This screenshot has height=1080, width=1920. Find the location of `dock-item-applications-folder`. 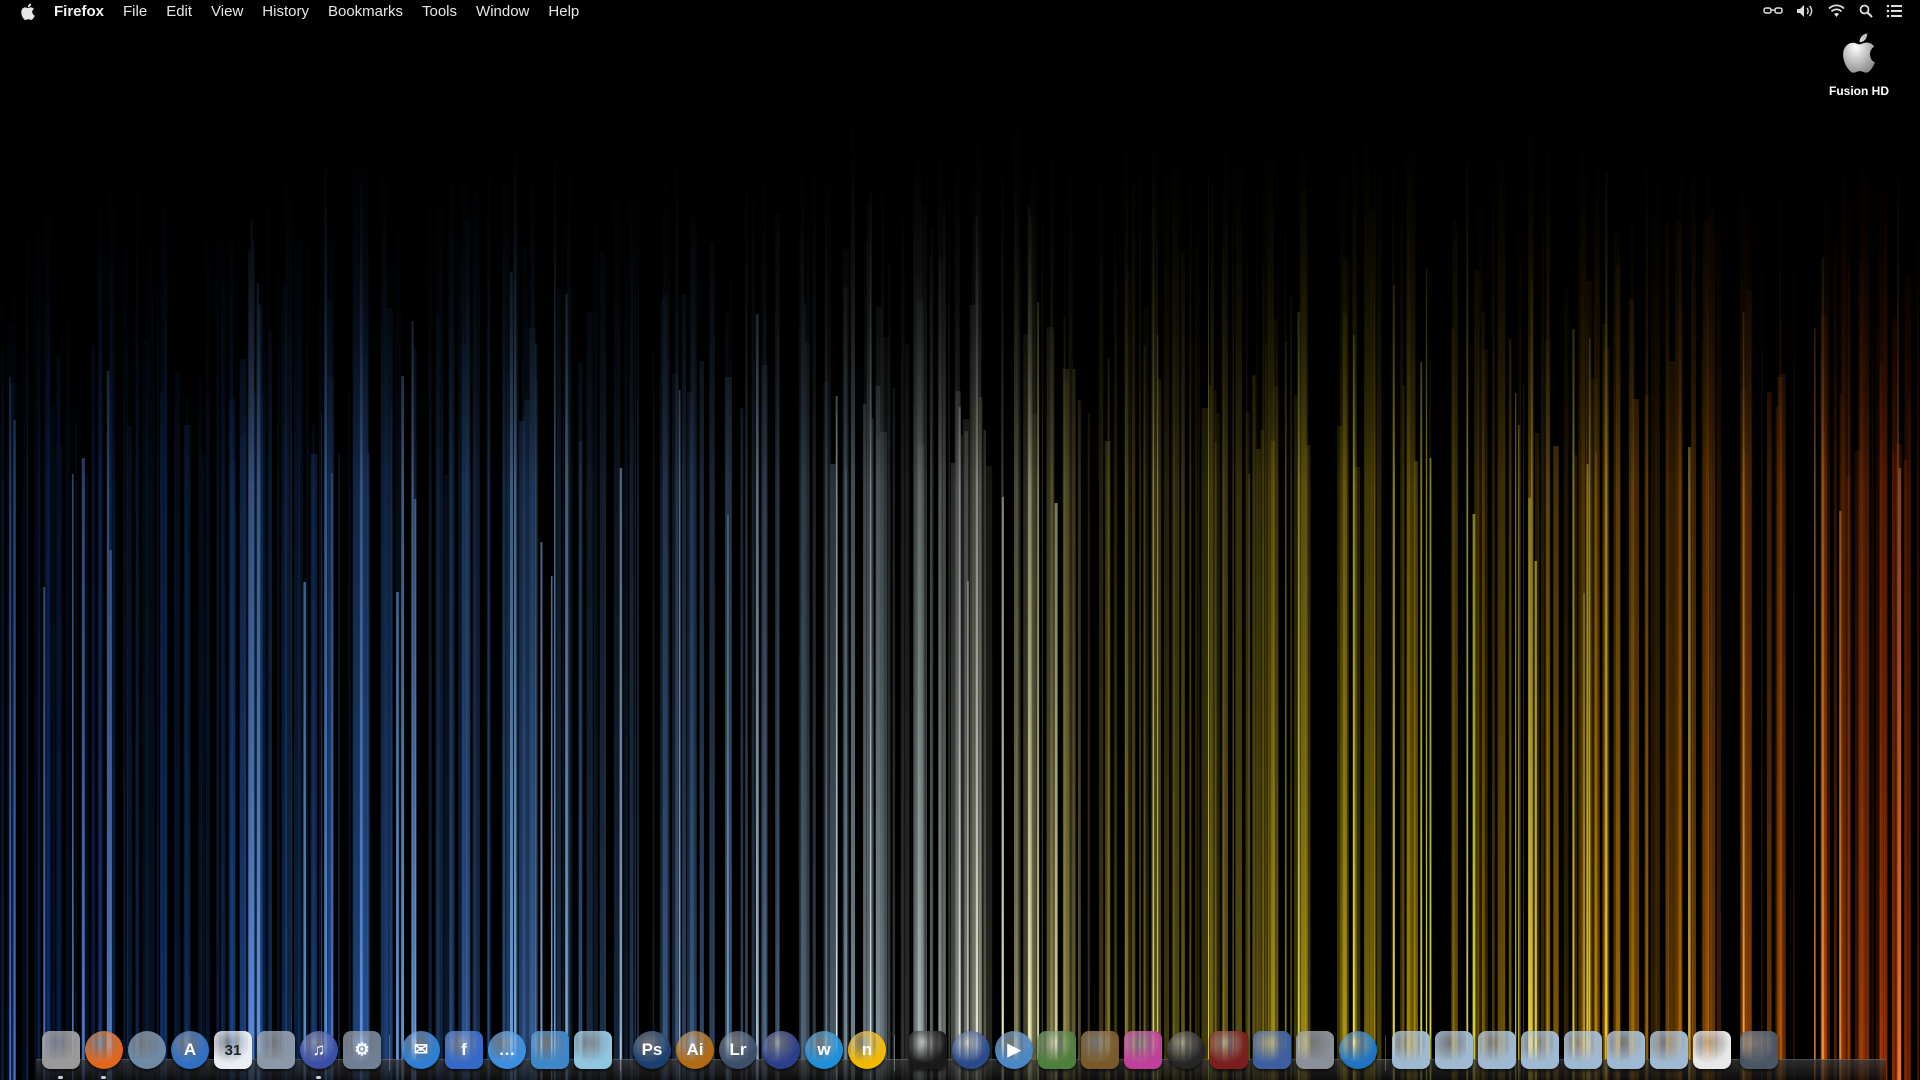

dock-item-applications-folder is located at coordinates (1411, 1050).